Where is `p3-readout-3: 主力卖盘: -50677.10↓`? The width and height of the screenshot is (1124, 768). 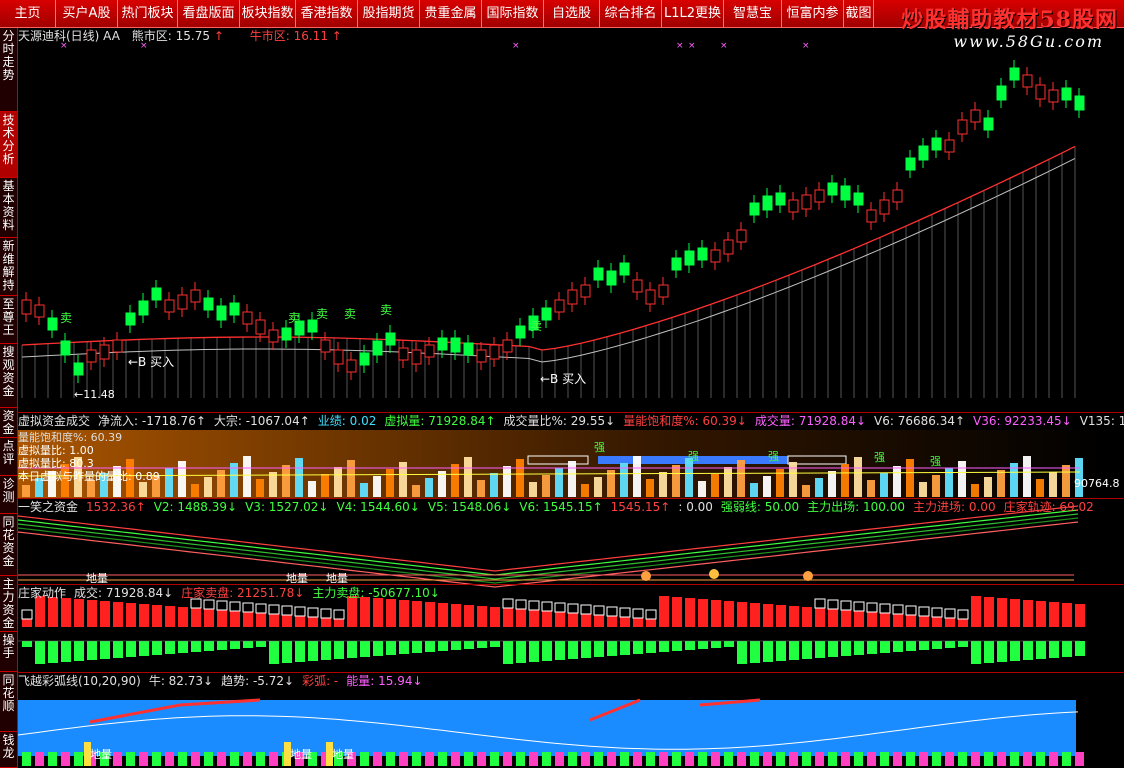 p3-readout-3: 主力卖盘: -50677.10↓ is located at coordinates (376, 593).